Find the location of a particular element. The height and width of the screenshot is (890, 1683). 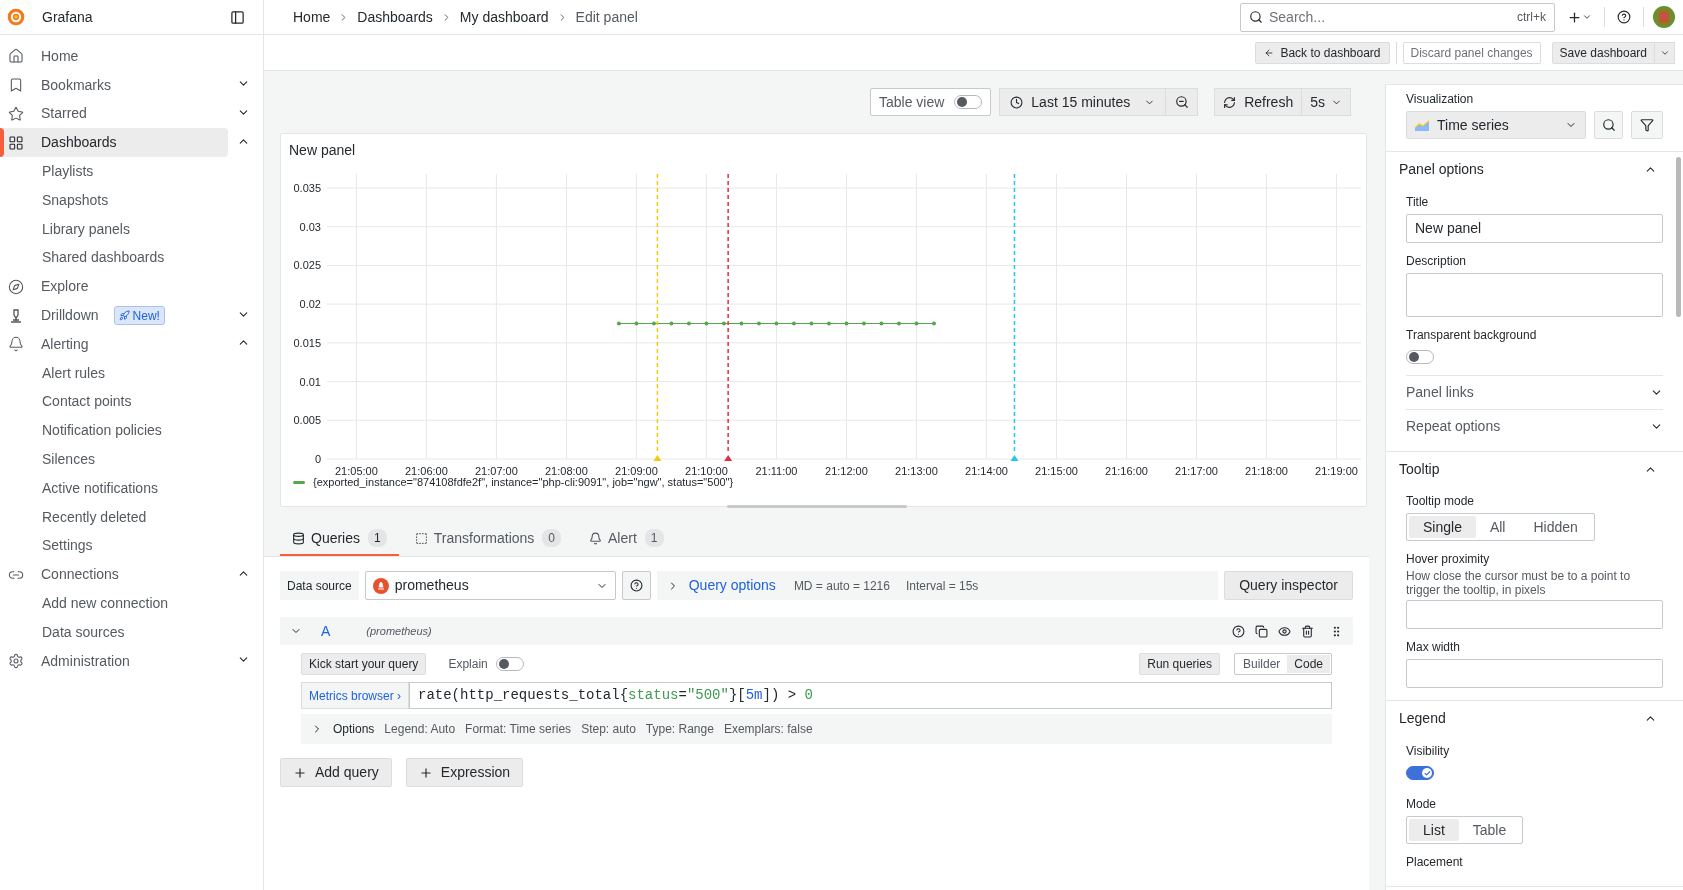

breadcrumb: Dashboards is located at coordinates (395, 17).